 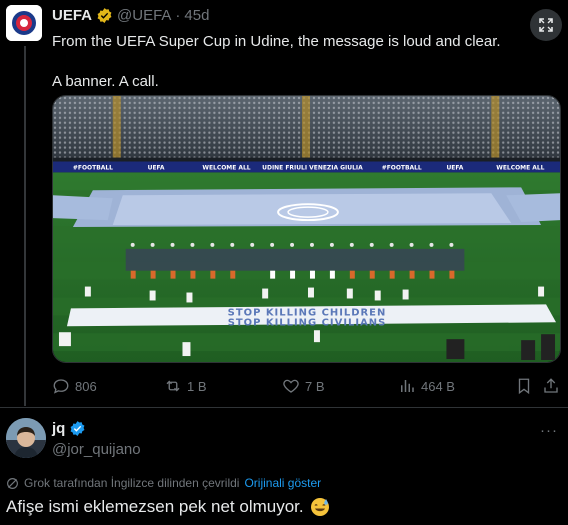 What do you see at coordinates (315, 386) in the screenshot?
I see `like-count: 7 B` at bounding box center [315, 386].